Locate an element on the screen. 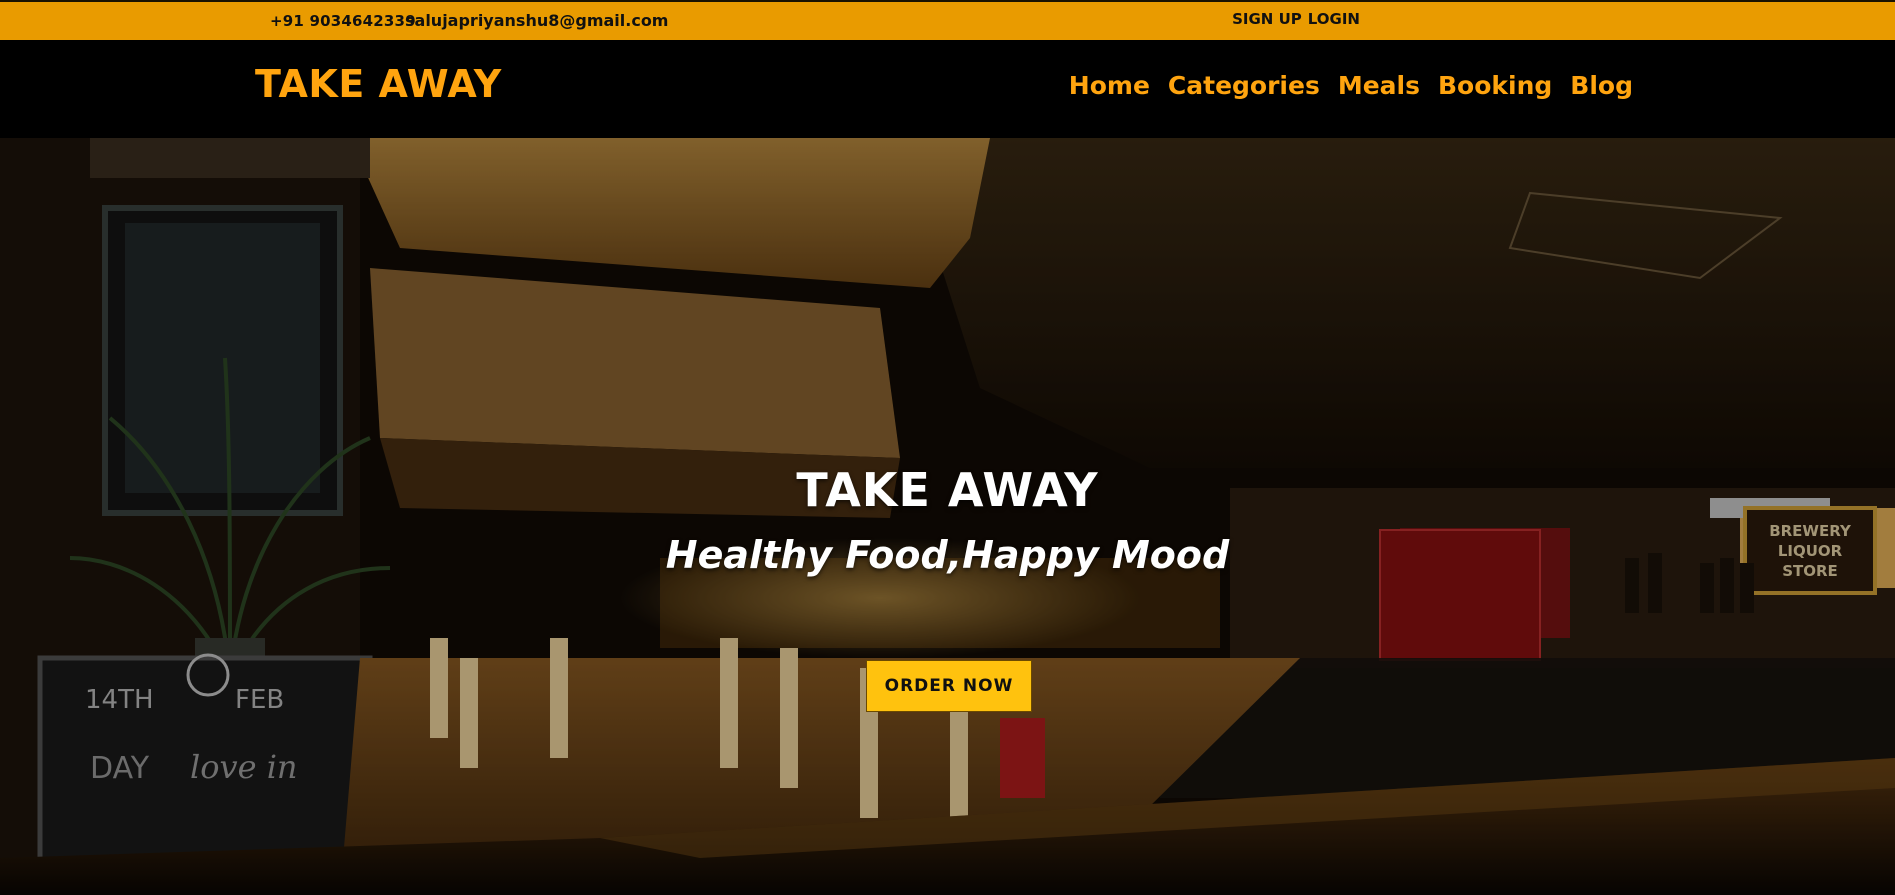  hero-title: TAKE AWAY is located at coordinates (947, 490).